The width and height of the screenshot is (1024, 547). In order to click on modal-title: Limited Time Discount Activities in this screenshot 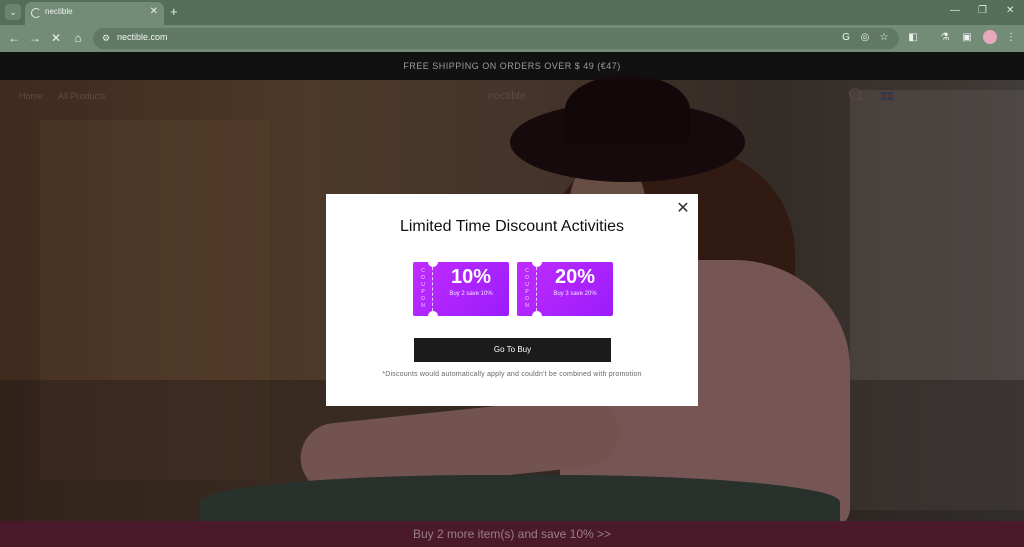, I will do `click(512, 226)`.